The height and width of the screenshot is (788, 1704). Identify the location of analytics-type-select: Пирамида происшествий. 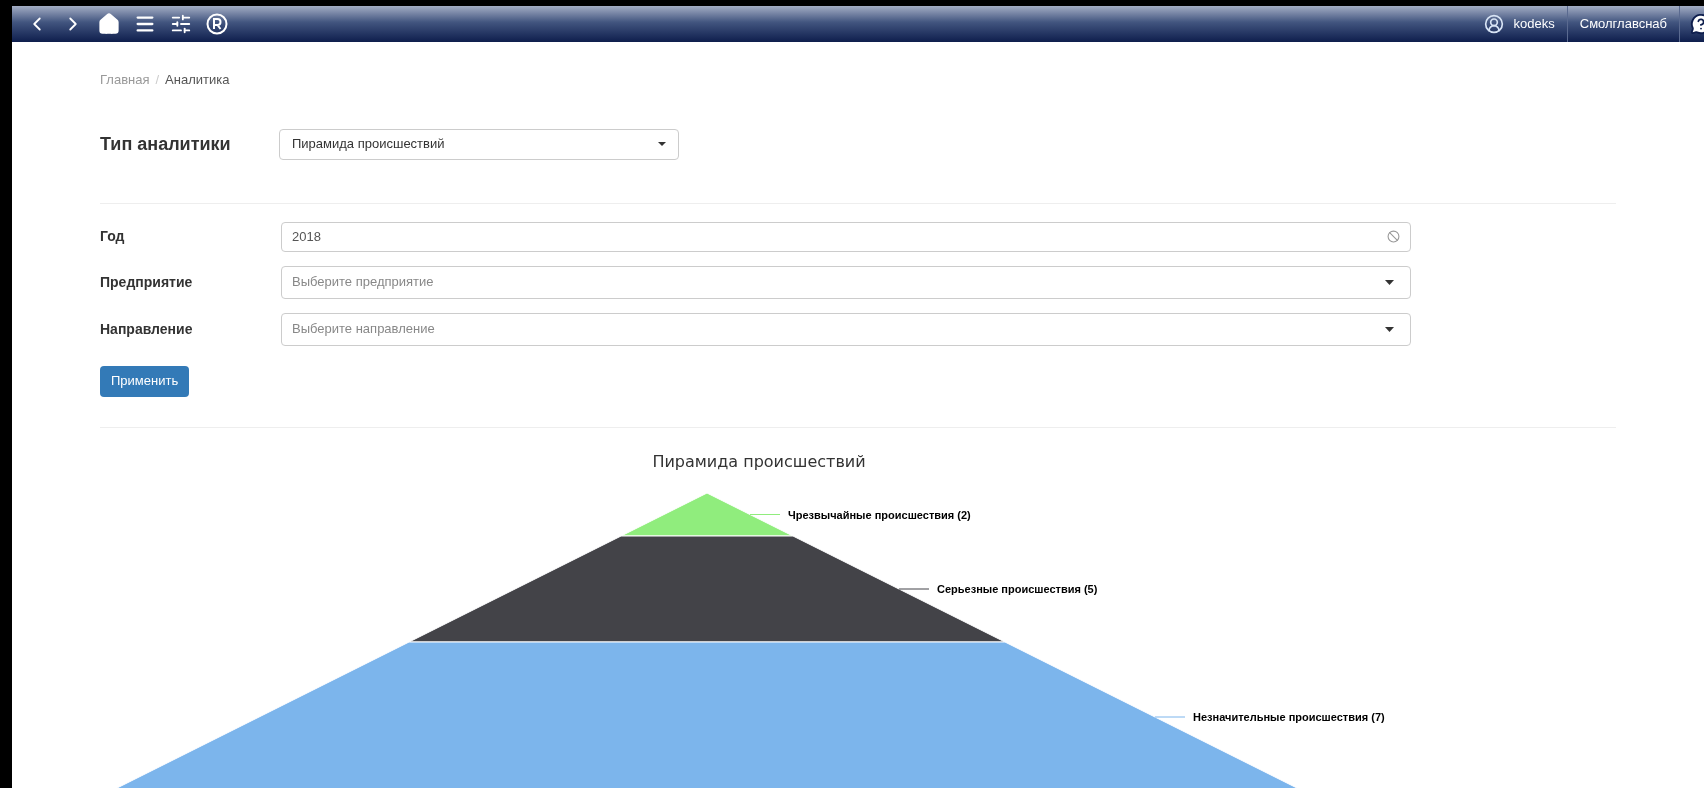
(479, 144).